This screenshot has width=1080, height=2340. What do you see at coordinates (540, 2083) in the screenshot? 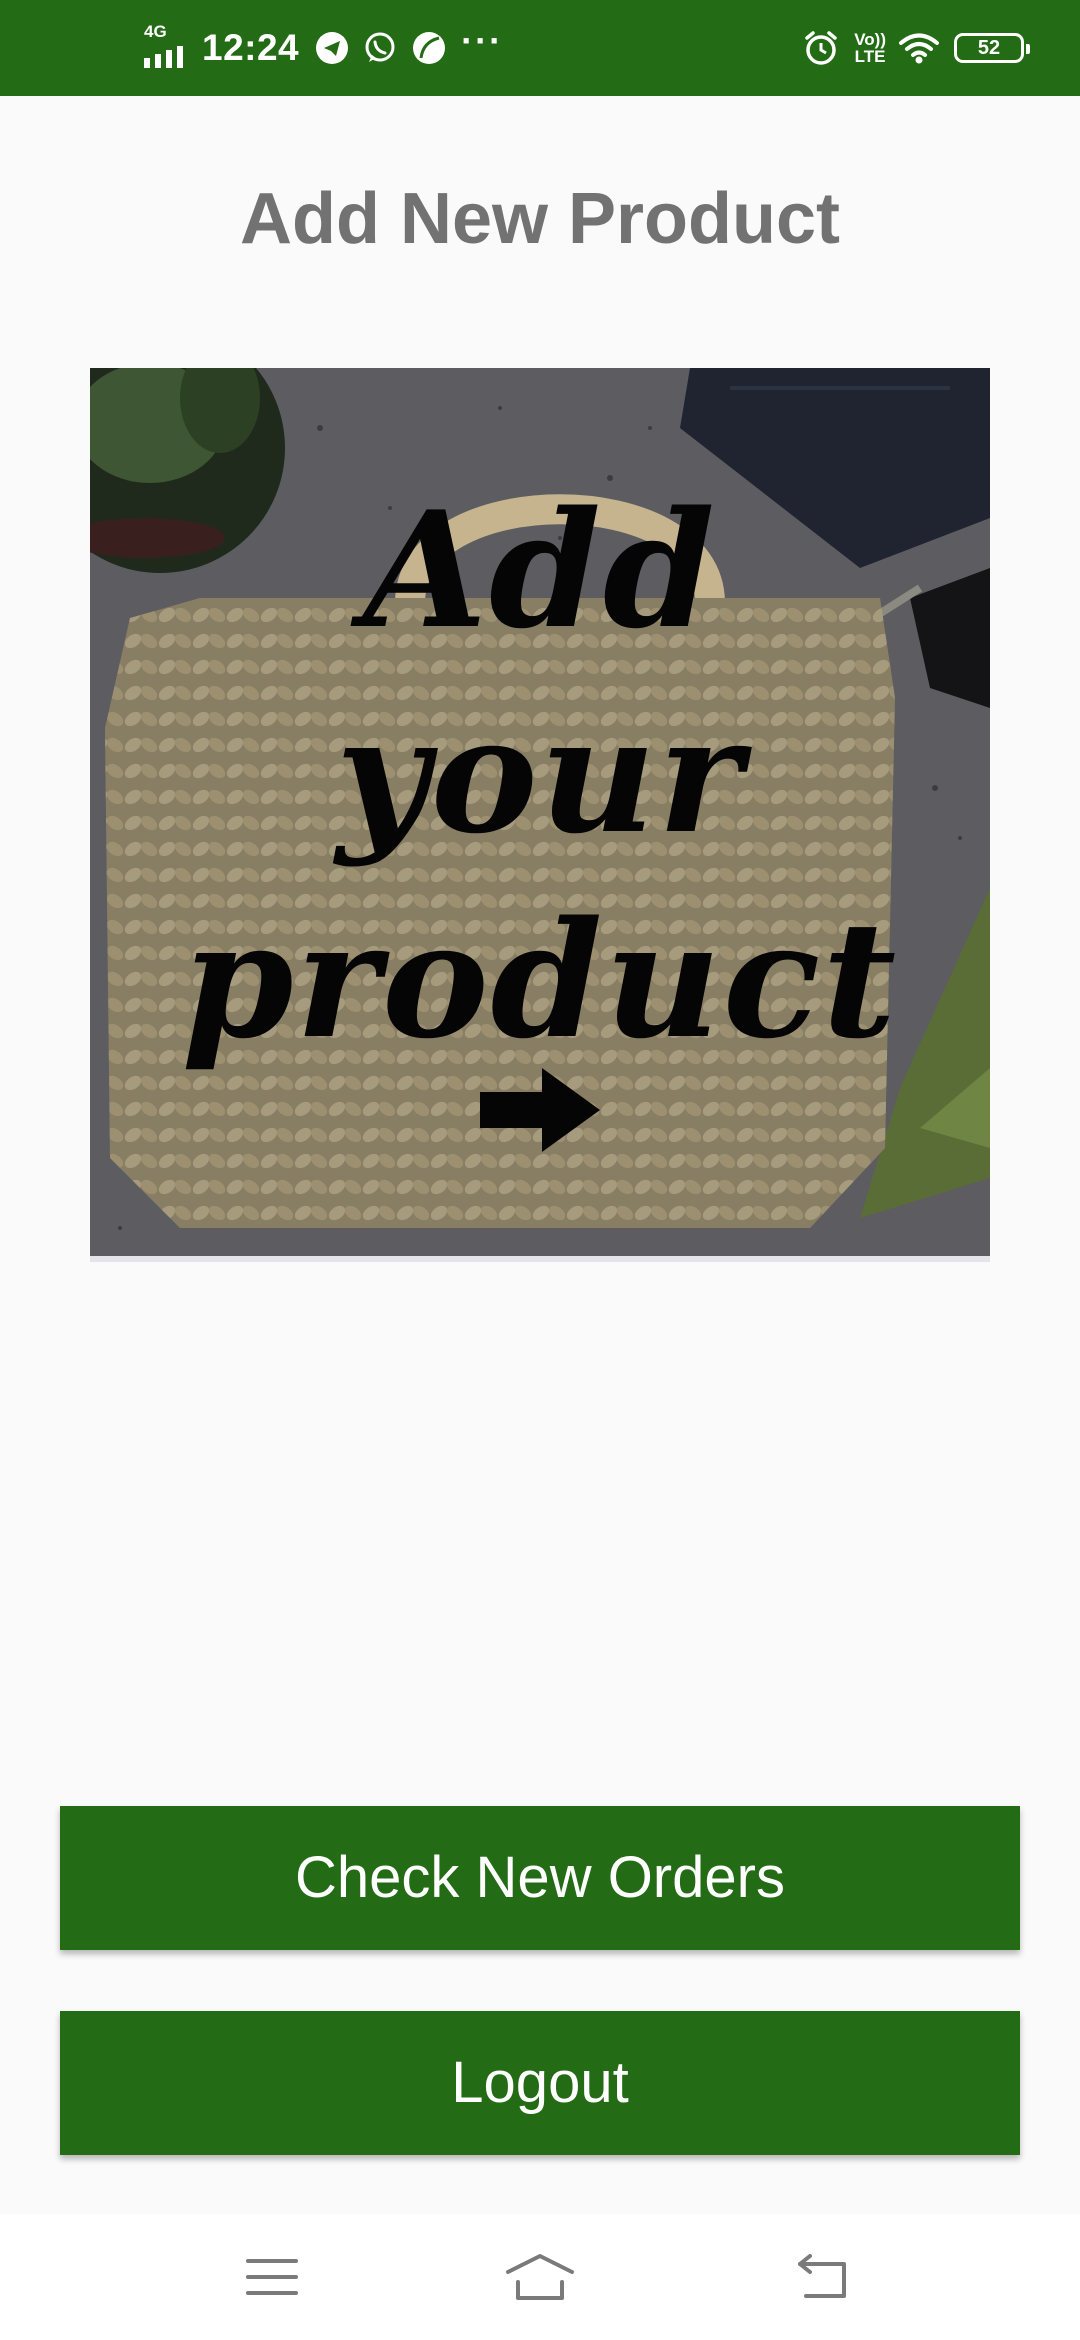
I see `logout-button: Logout` at bounding box center [540, 2083].